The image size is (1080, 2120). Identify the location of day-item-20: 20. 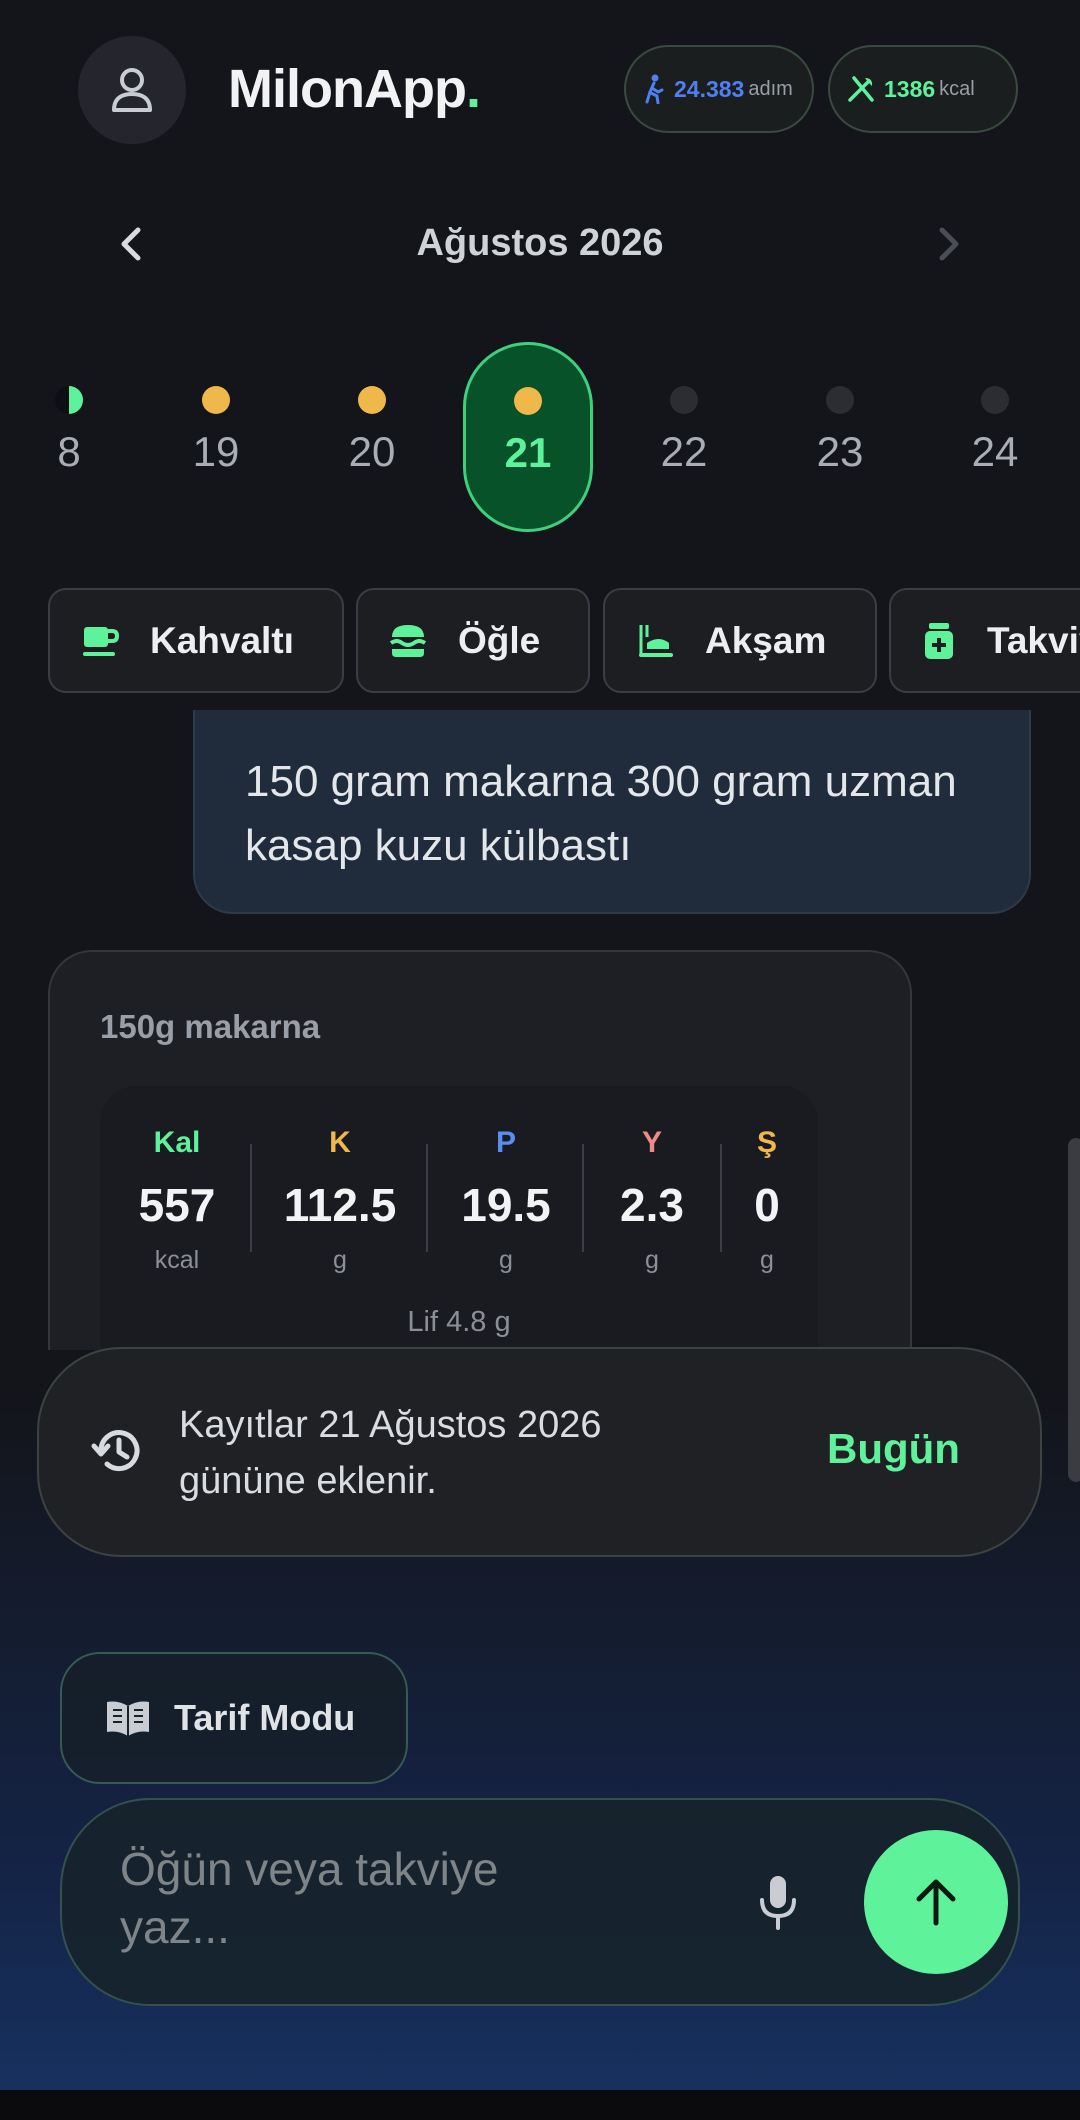
(372, 437).